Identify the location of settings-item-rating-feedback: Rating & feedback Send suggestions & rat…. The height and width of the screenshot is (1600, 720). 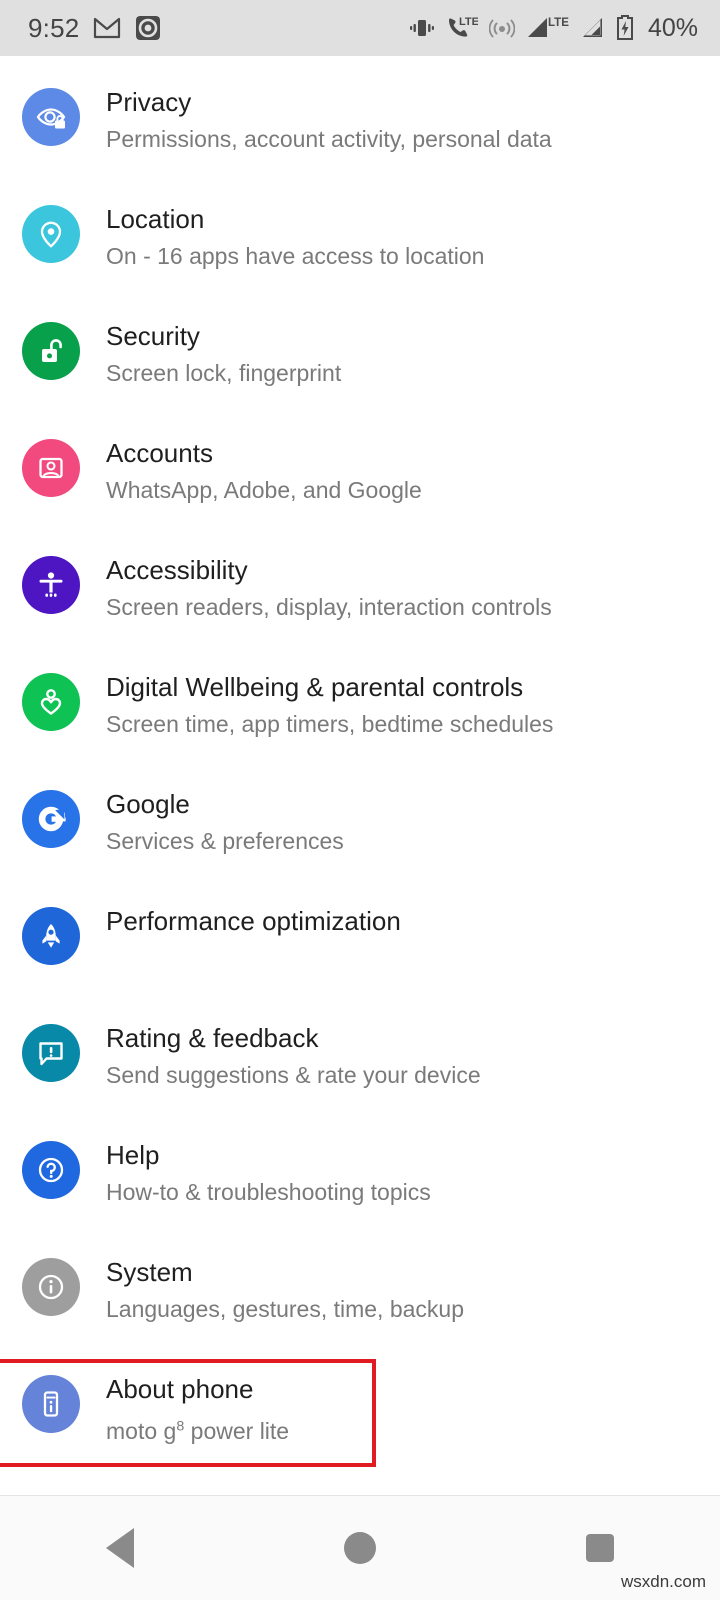
(360, 1068).